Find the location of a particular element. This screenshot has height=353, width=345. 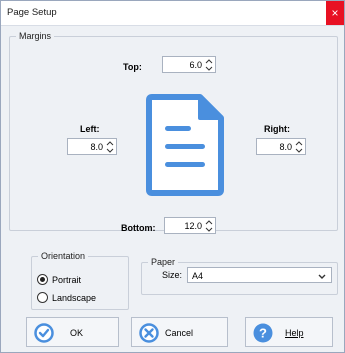

ok-button: OK is located at coordinates (72, 332).